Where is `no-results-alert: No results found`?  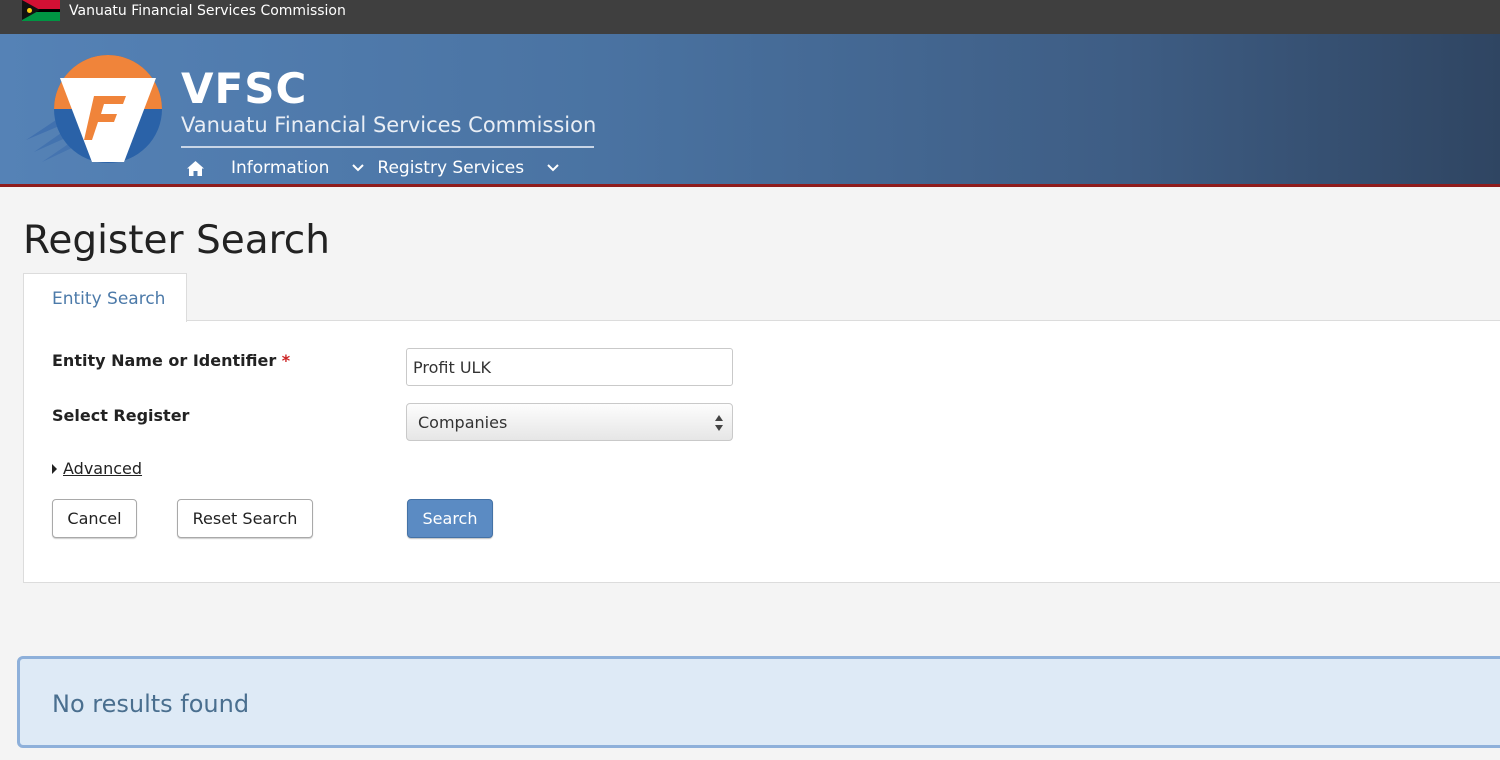
no-results-alert: No results found is located at coordinates (758, 702).